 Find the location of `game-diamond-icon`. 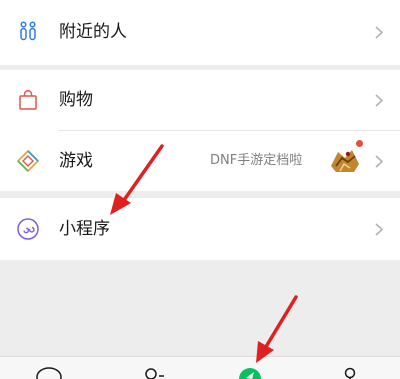

game-diamond-icon is located at coordinates (28, 161).